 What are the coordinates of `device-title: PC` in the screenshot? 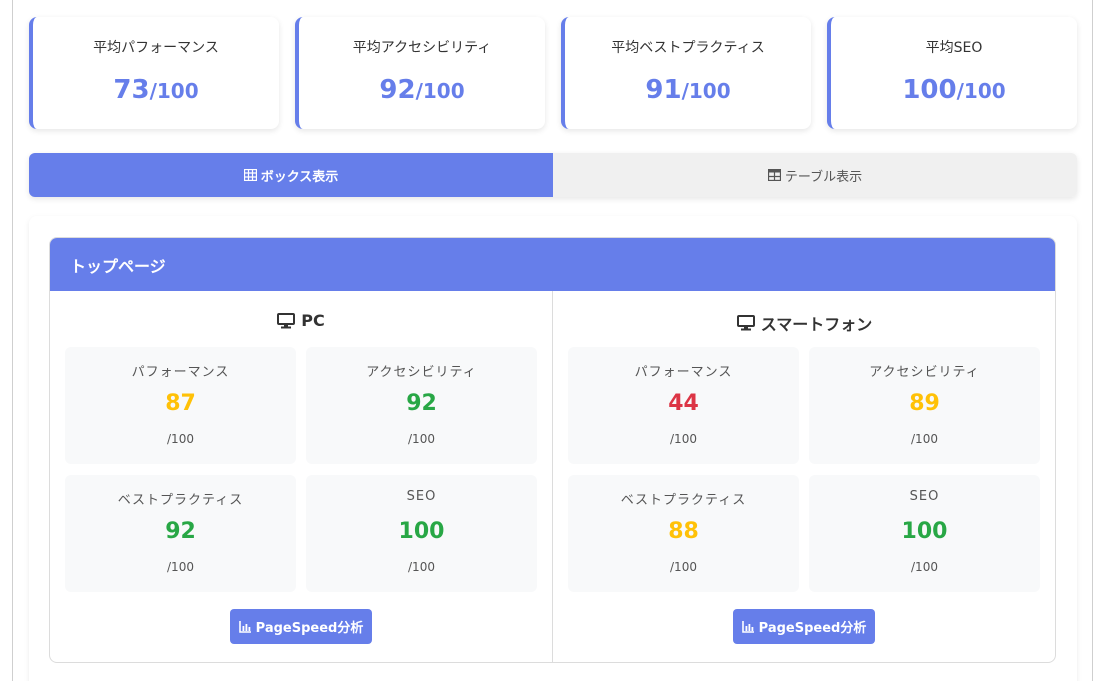 It's located at (301, 320).